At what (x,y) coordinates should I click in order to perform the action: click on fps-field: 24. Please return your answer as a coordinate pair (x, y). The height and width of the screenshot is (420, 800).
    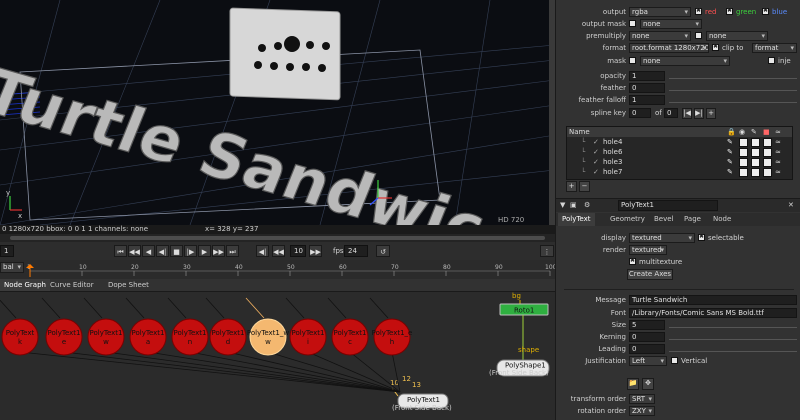
    Looking at the image, I should click on (356, 251).